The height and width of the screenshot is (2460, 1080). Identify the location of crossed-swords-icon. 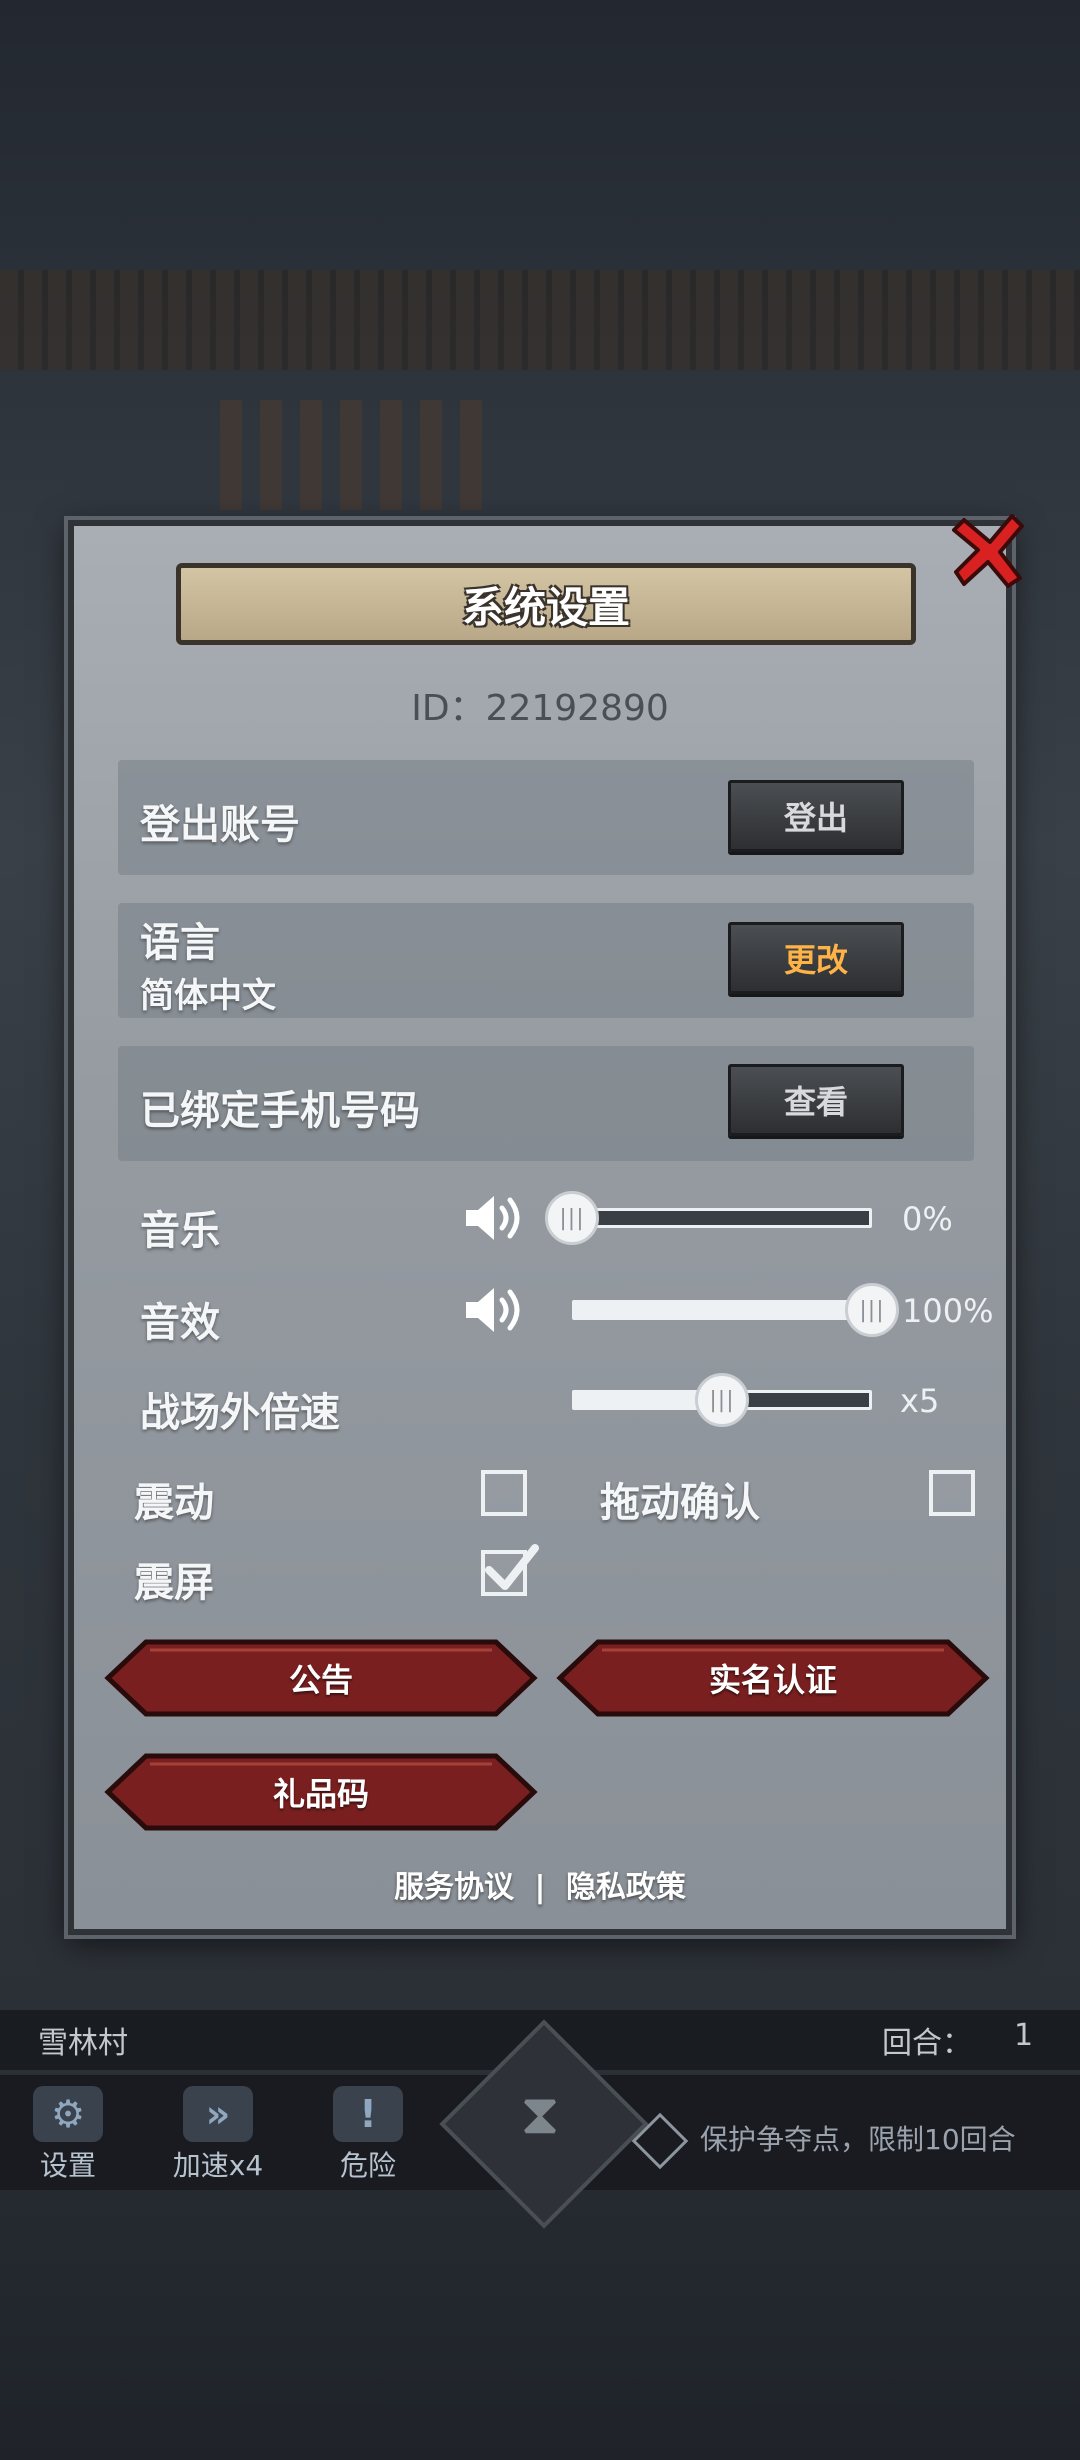
(660, 2141).